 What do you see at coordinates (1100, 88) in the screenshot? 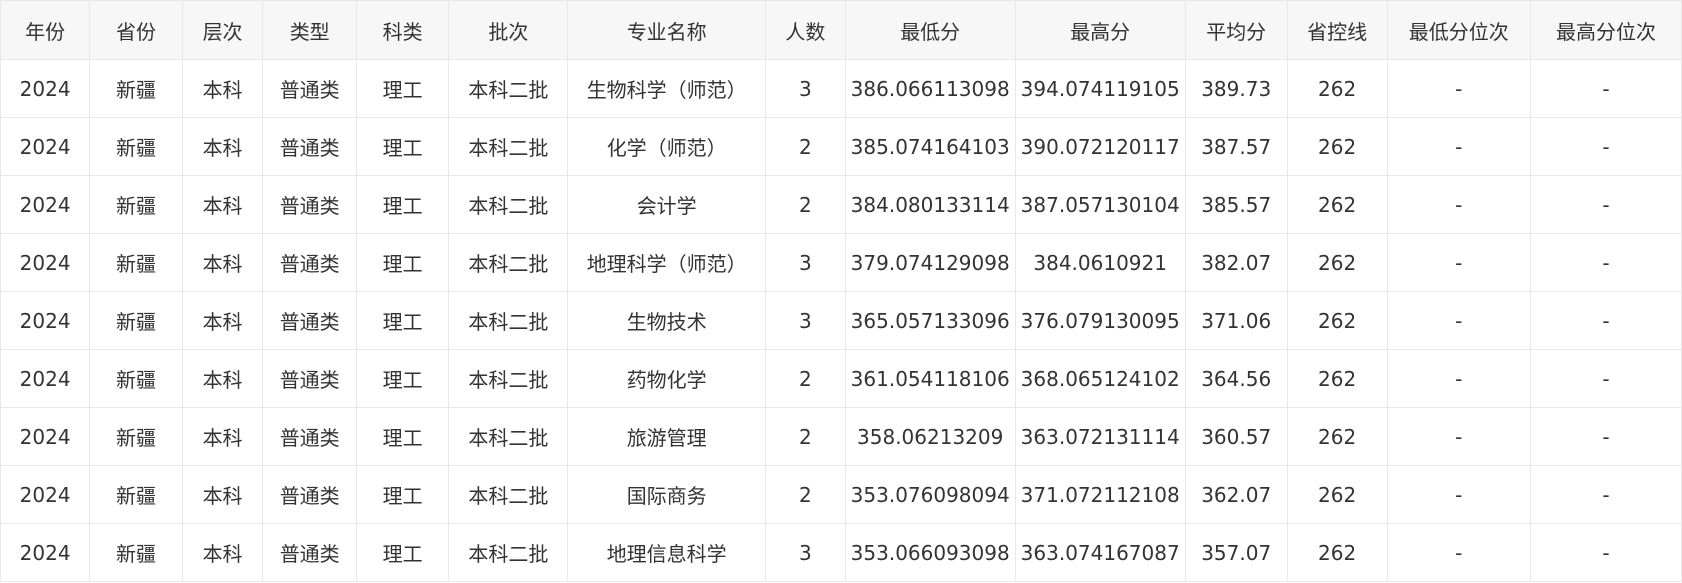
I see `cell-max-score: 394.074119105` at bounding box center [1100, 88].